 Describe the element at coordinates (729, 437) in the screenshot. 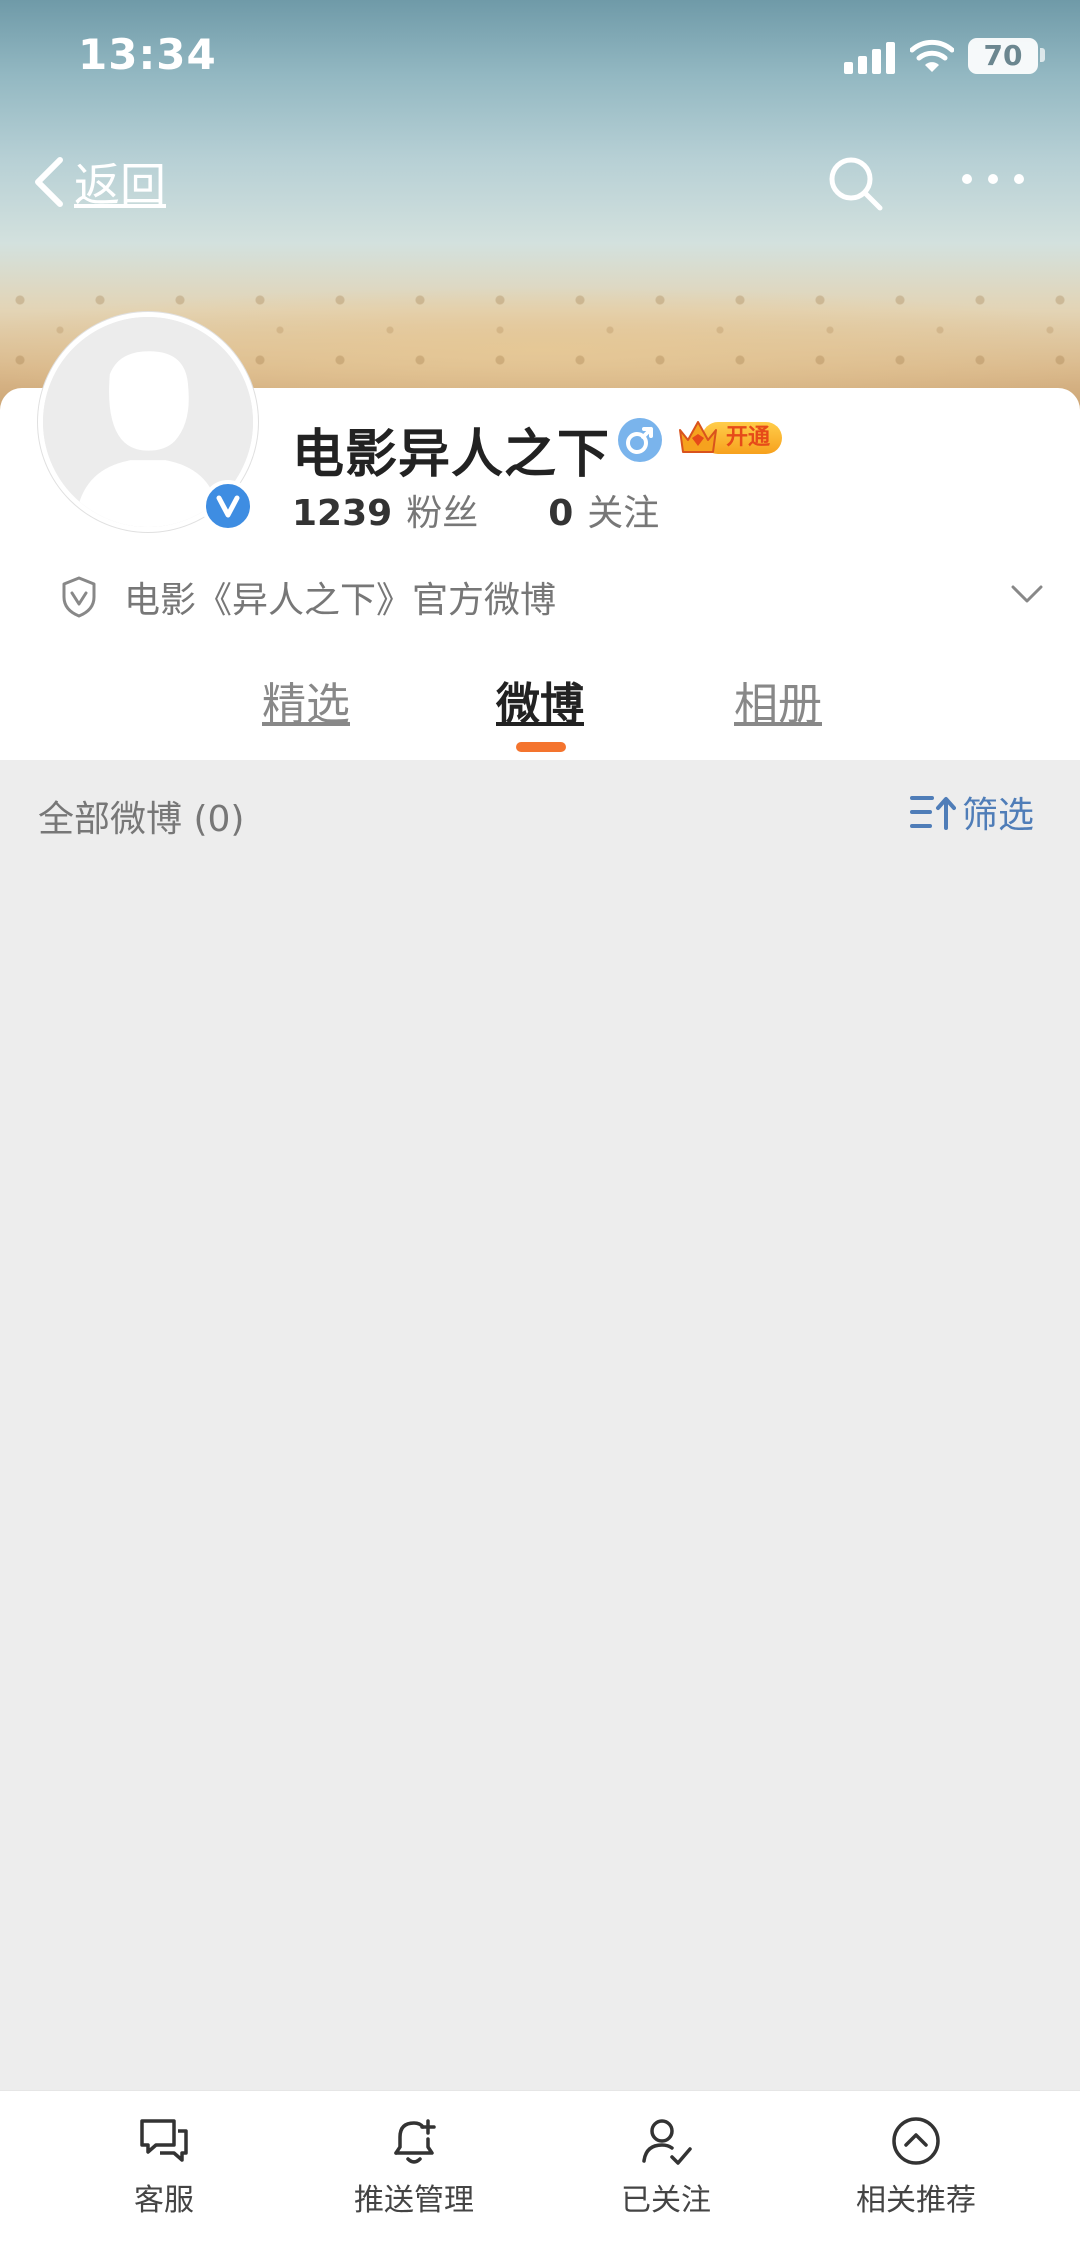

I see `vip-open-badge: 开通` at that location.